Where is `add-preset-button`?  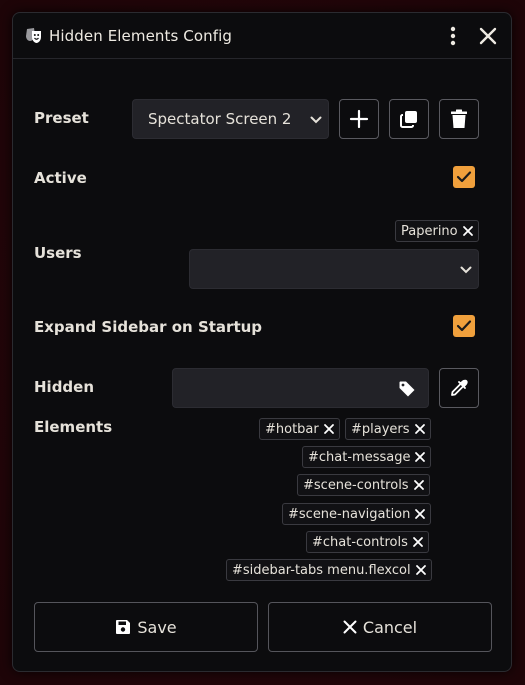
add-preset-button is located at coordinates (359, 119).